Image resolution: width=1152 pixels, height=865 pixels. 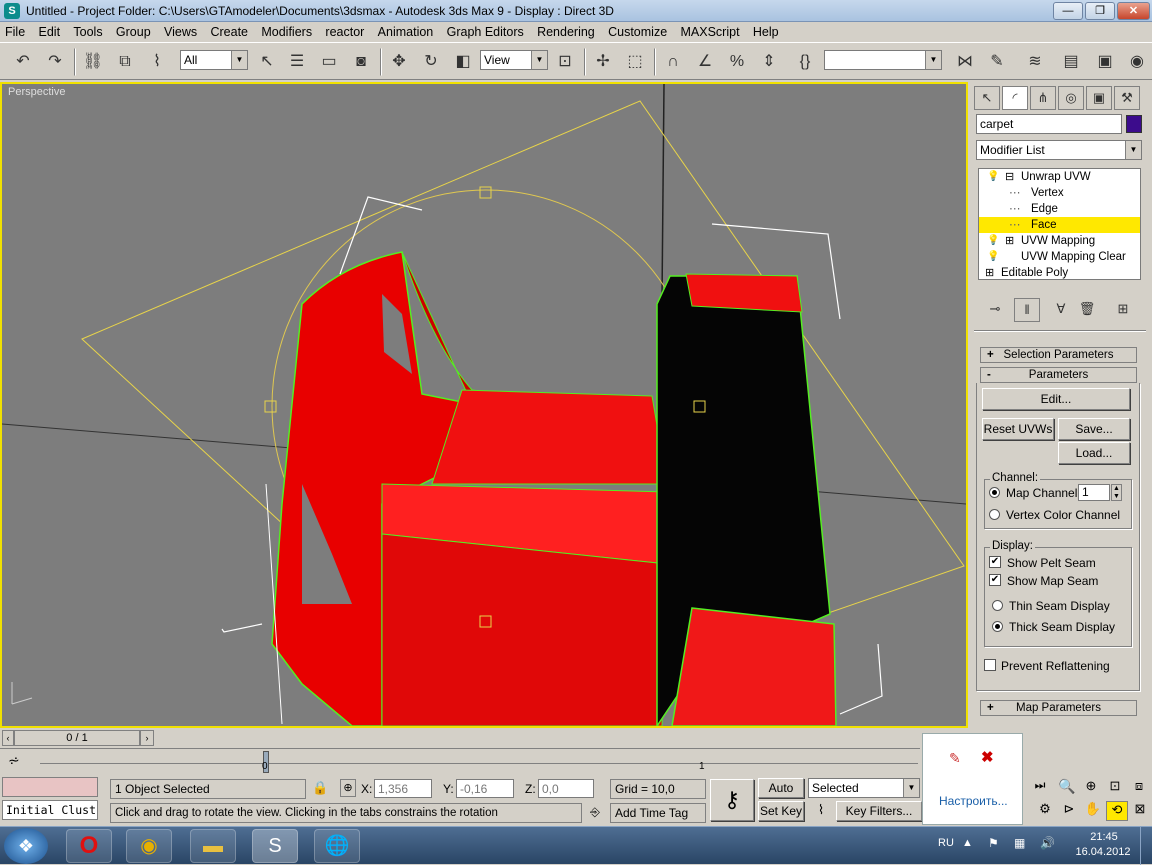 What do you see at coordinates (1059, 273) in the screenshot?
I see `stack-item-editable-poly: ⊞ Editable Poly` at bounding box center [1059, 273].